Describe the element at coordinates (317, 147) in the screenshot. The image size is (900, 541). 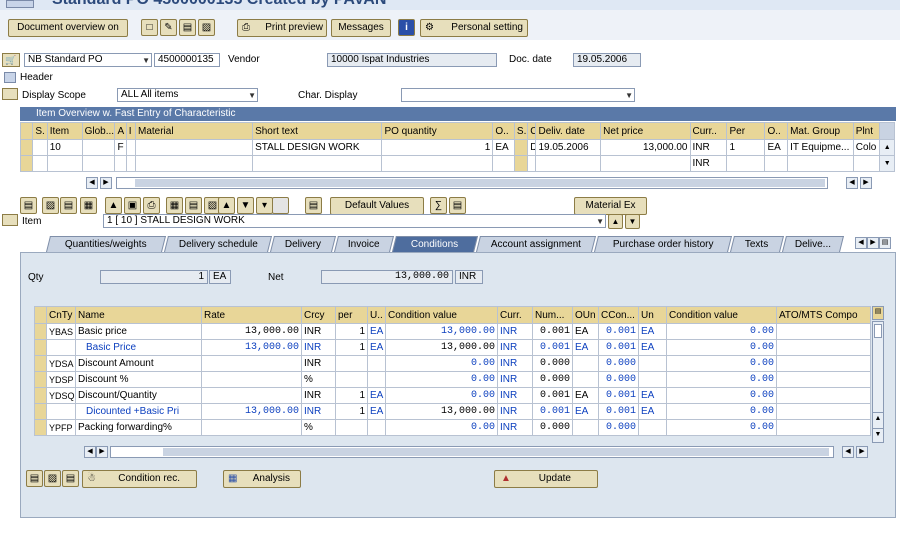
I see `short-text-cell: STALL DESIGN WORK` at that location.